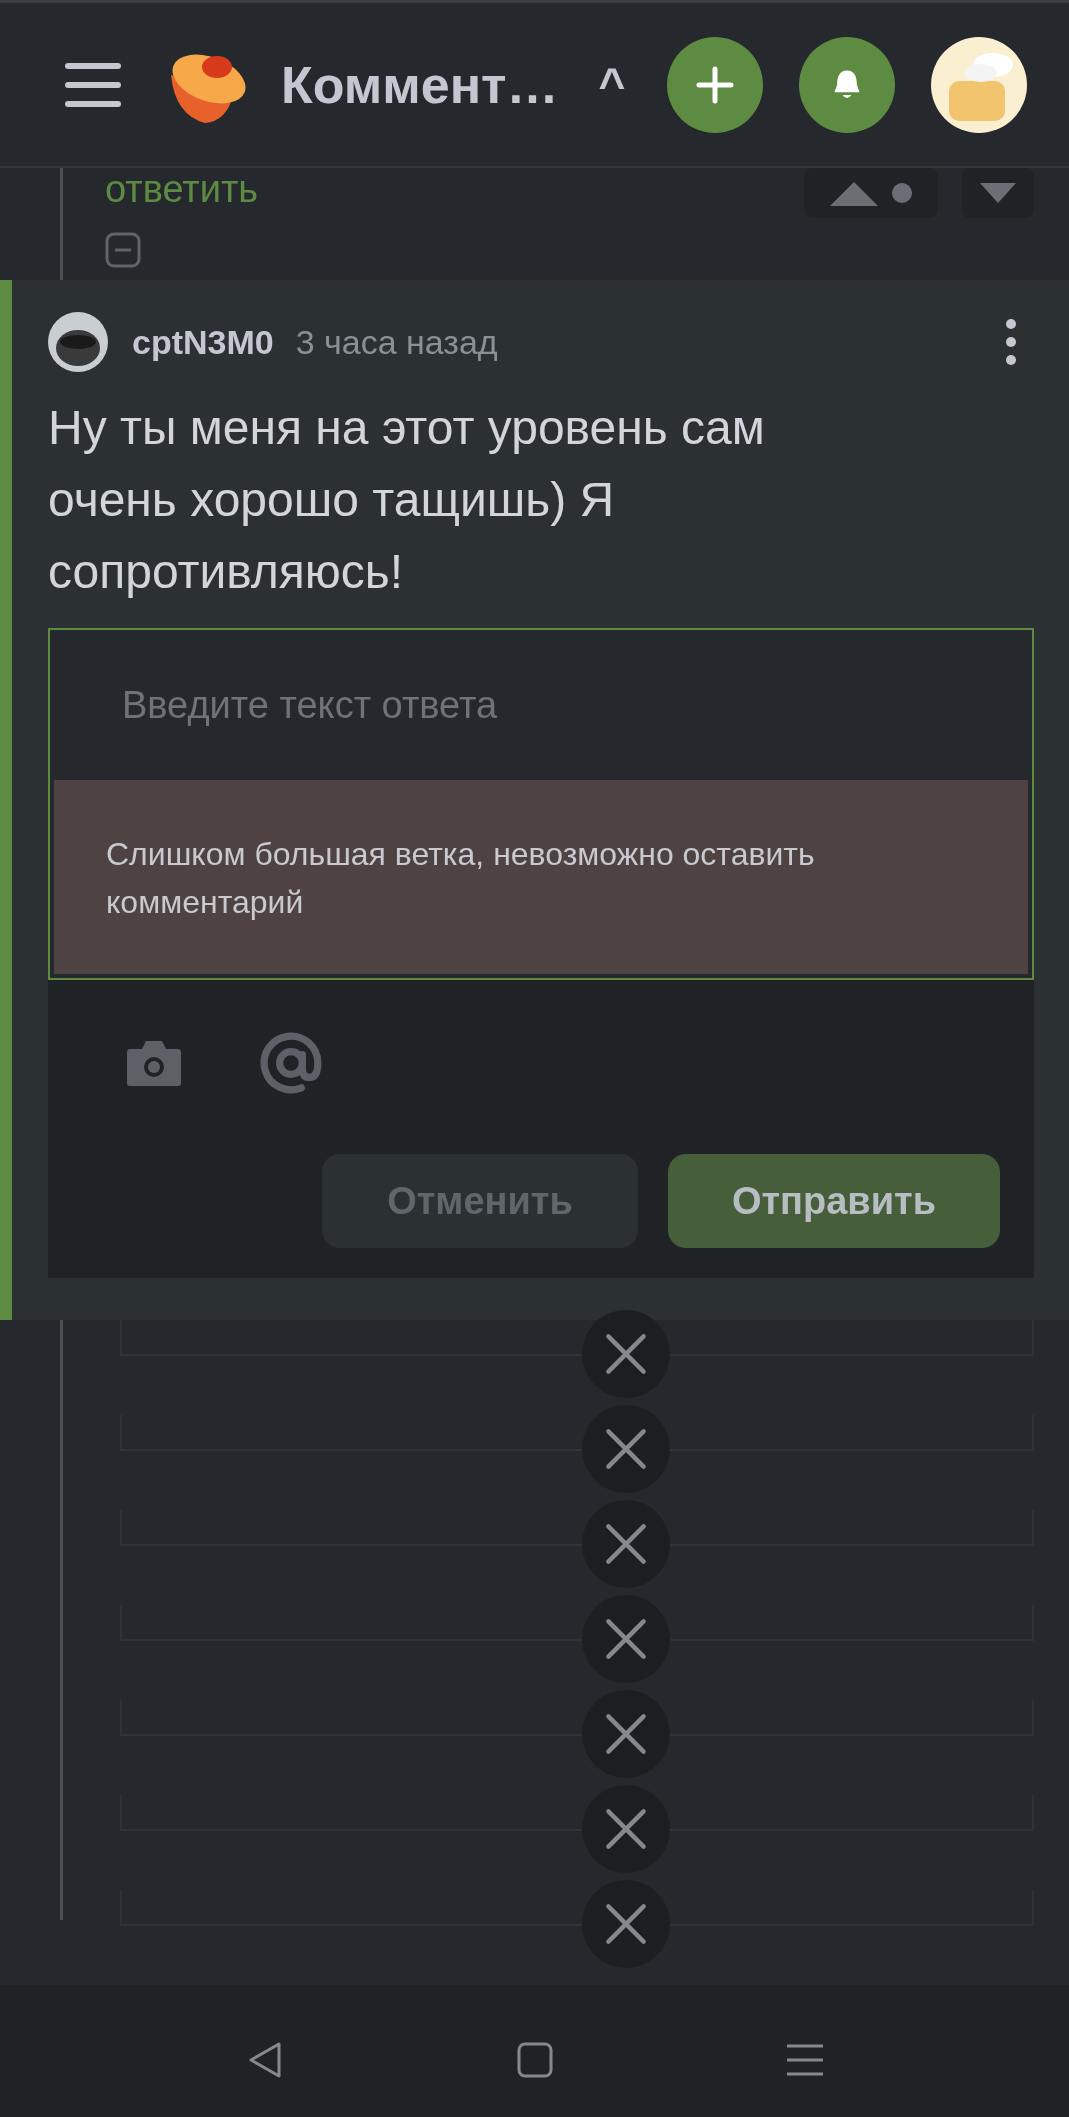 The width and height of the screenshot is (1069, 2117). I want to click on menu-icon, so click(93, 84).